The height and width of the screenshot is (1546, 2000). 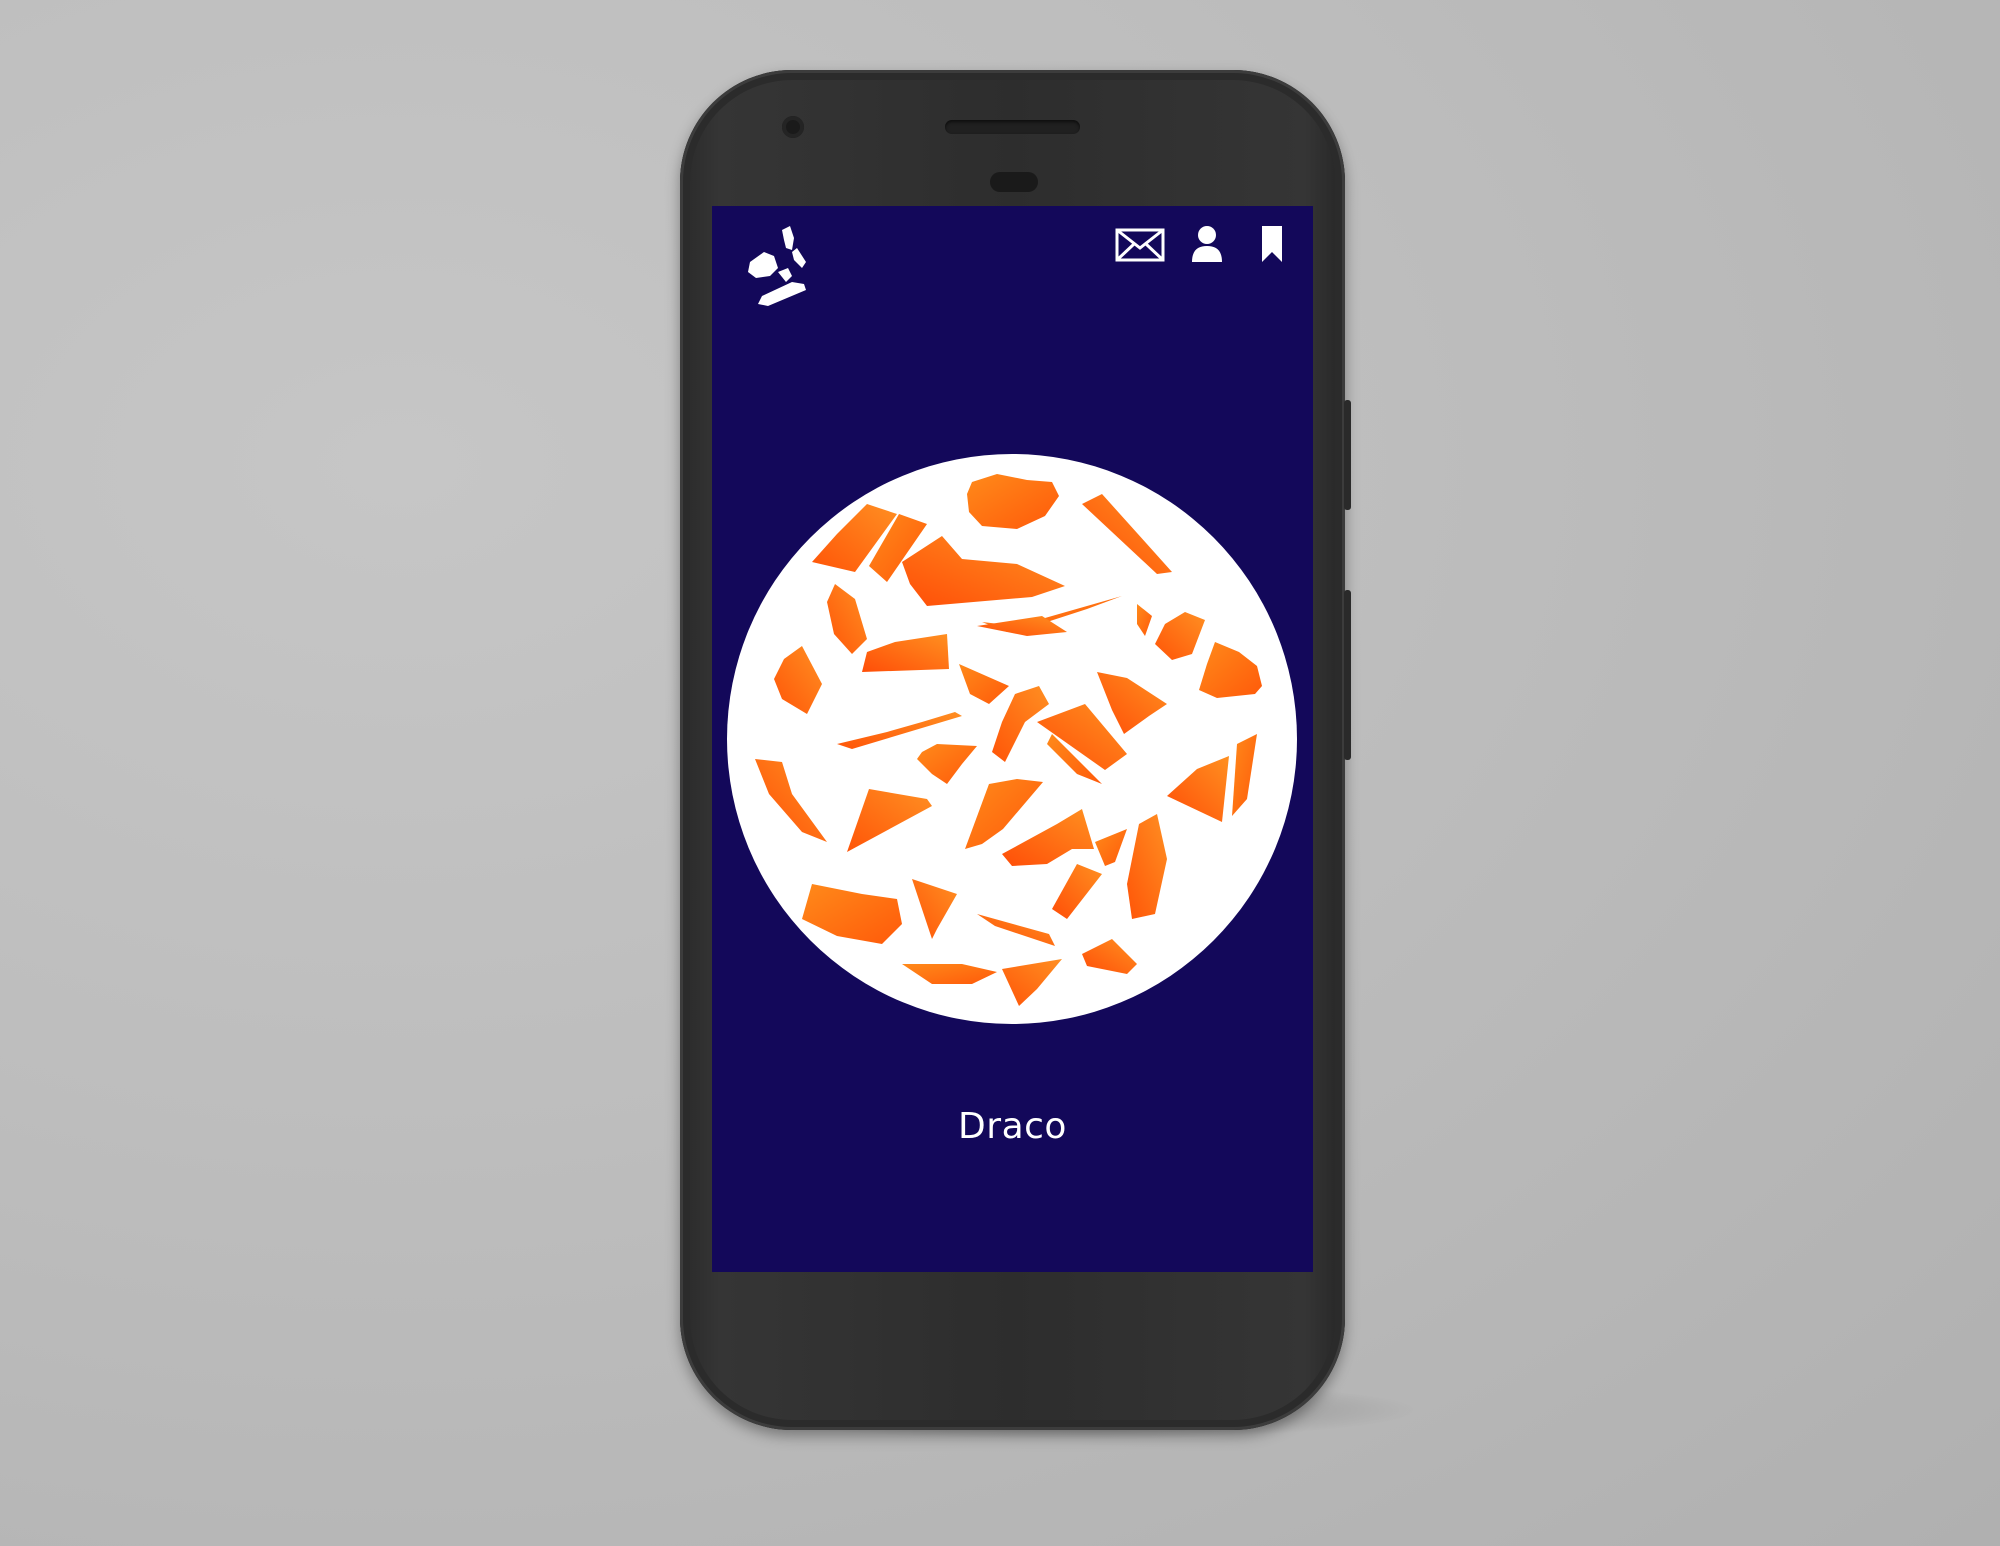 What do you see at coordinates (1012, 127) in the screenshot?
I see `earpiece-speaker` at bounding box center [1012, 127].